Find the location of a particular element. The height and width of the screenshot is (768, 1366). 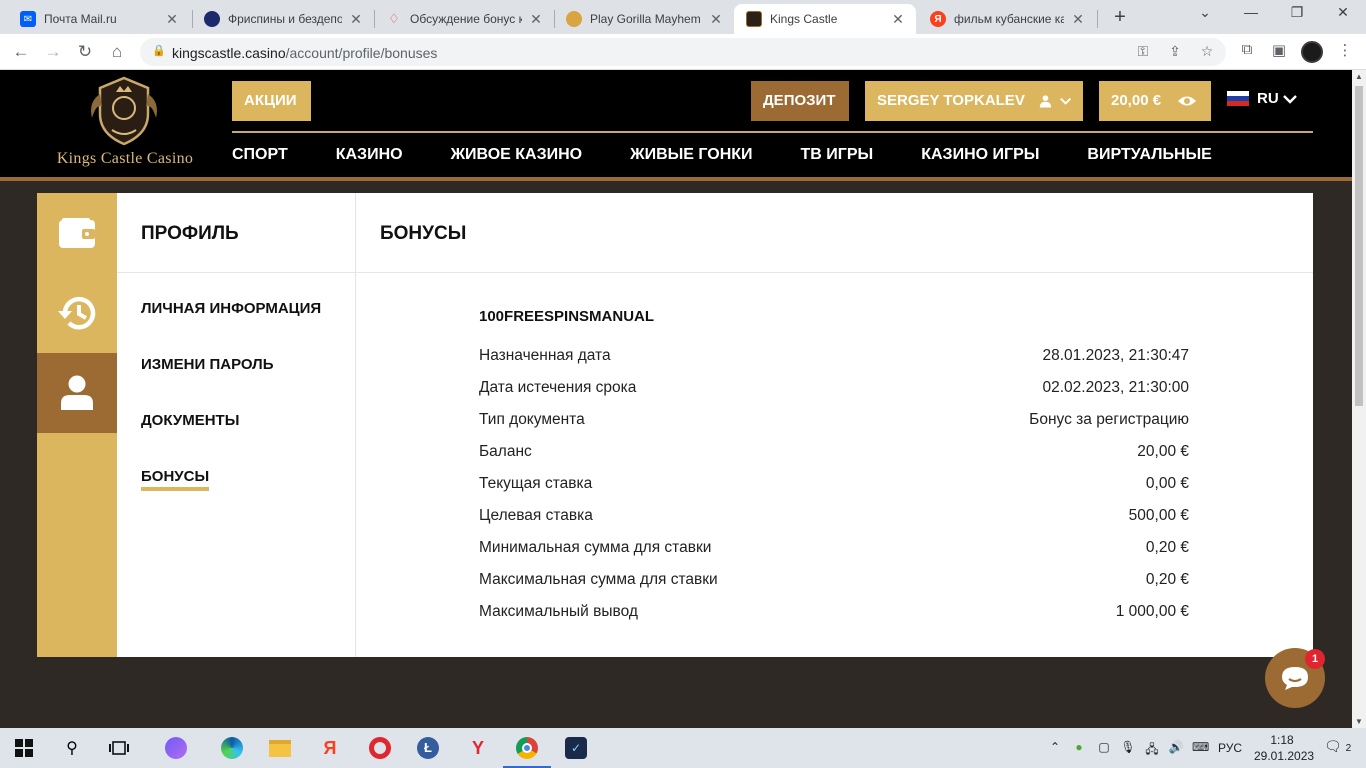

menu-item-personal-info: ЛИЧНАЯ ИНФОРМАЦИЯ is located at coordinates (231, 308).